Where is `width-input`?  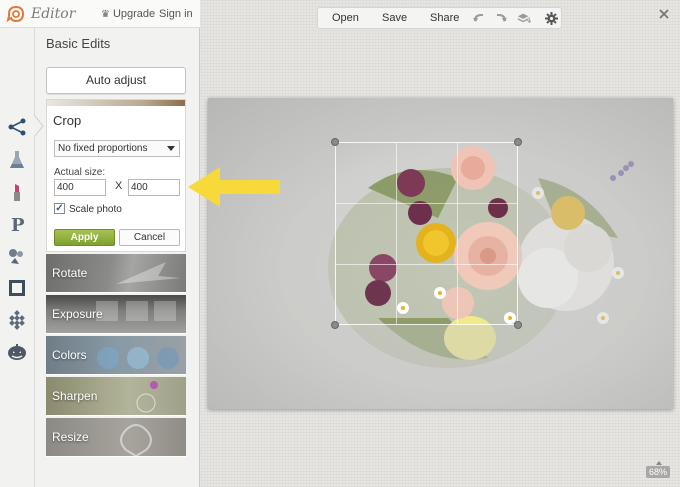
width-input is located at coordinates (80, 187).